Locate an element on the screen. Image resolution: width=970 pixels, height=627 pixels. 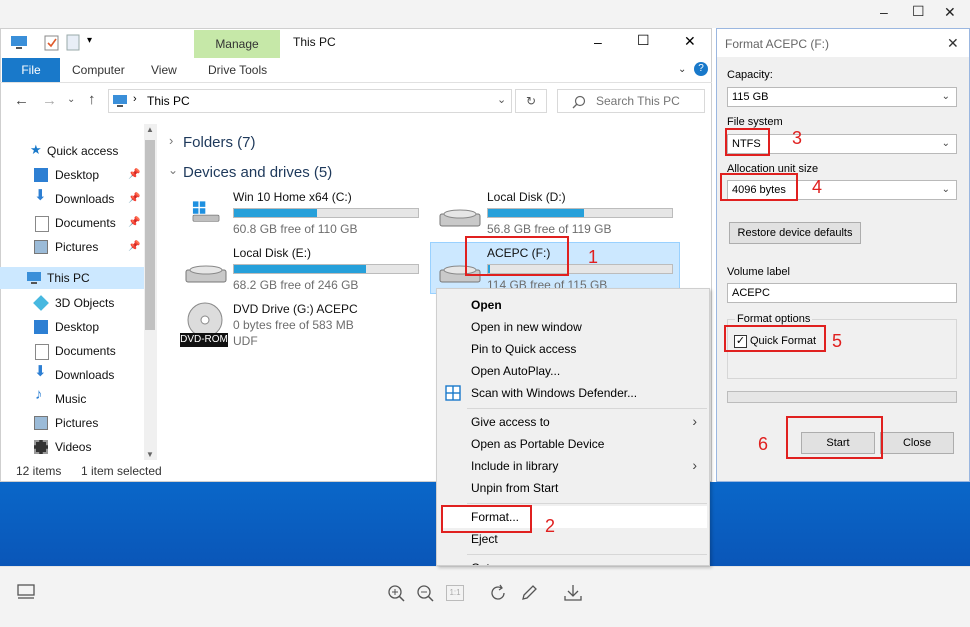
format-progress-bar is located at coordinates (842, 397).